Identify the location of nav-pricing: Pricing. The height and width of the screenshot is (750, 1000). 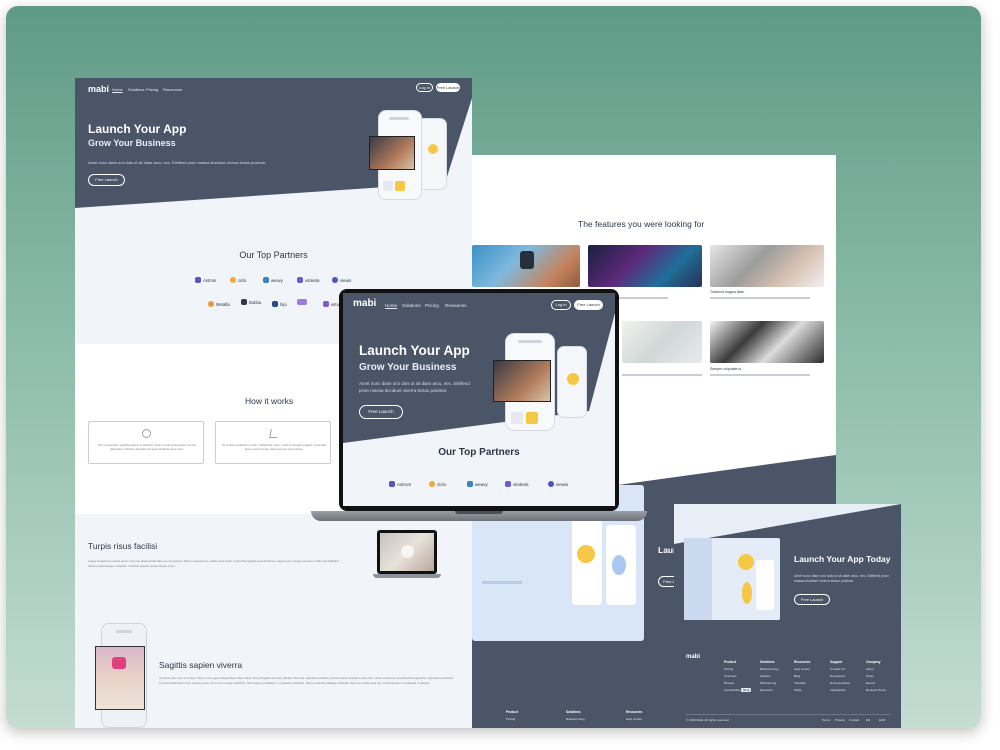
(152, 89).